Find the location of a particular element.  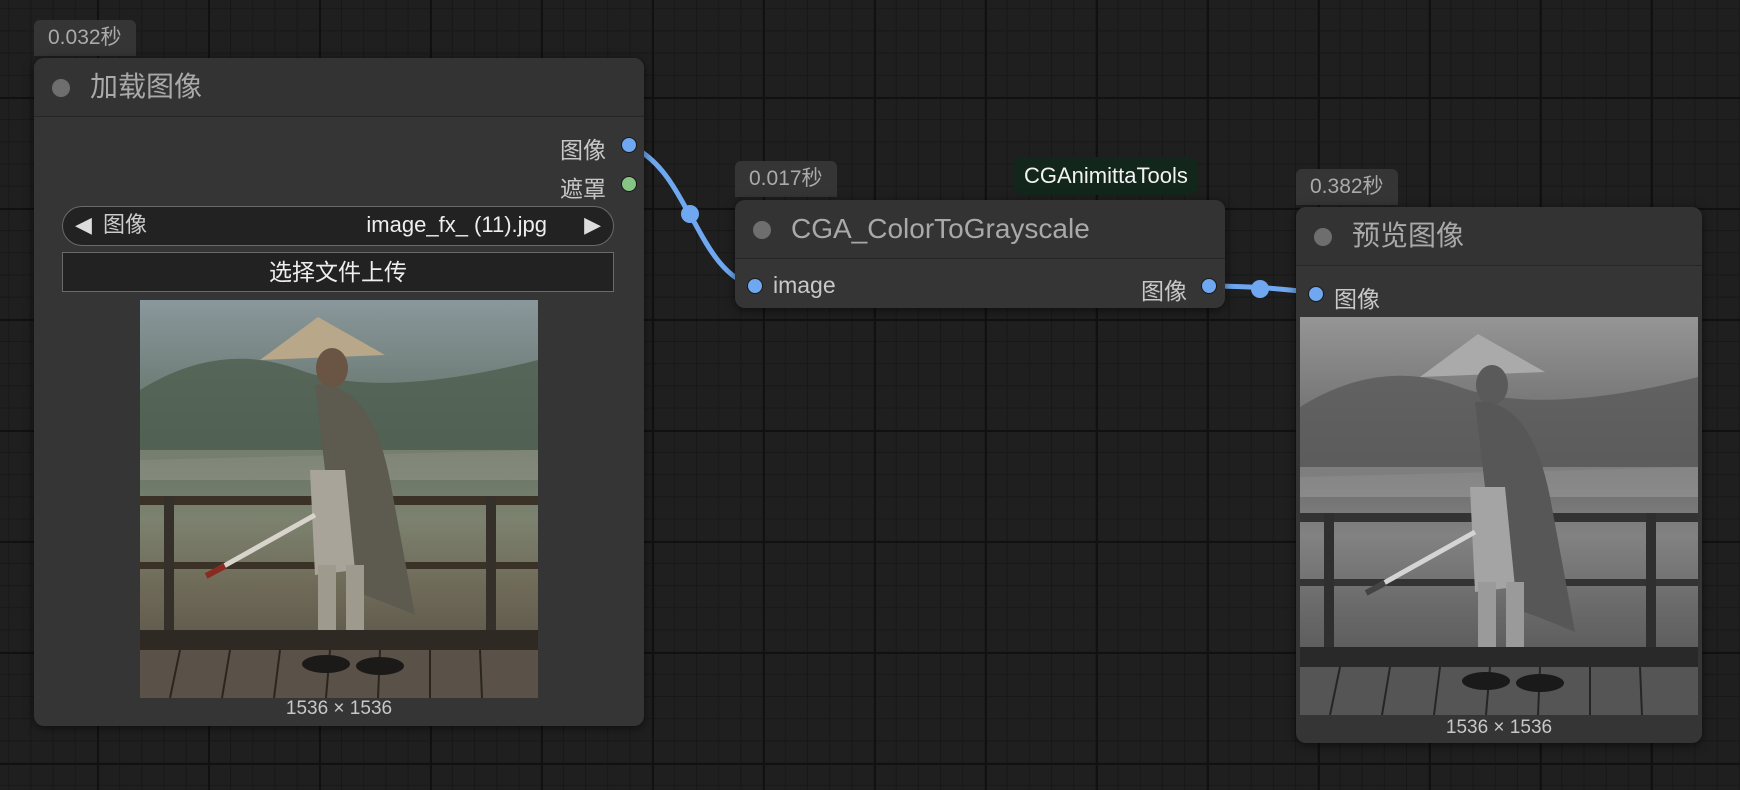

grayscale-node: CGA_ColorToGrayscale image 图像 is located at coordinates (980, 254).